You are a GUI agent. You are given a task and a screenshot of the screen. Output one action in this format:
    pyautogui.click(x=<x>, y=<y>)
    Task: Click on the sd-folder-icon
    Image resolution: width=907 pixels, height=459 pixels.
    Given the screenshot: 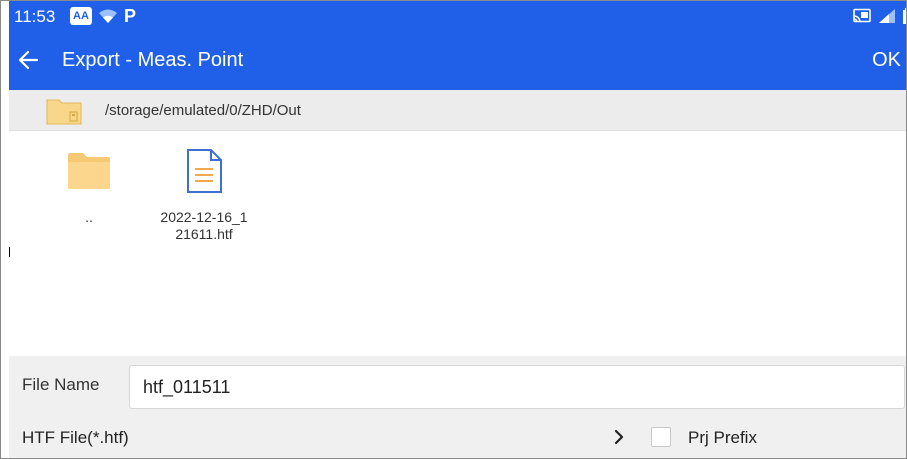 What is the action you would take?
    pyautogui.click(x=64, y=111)
    